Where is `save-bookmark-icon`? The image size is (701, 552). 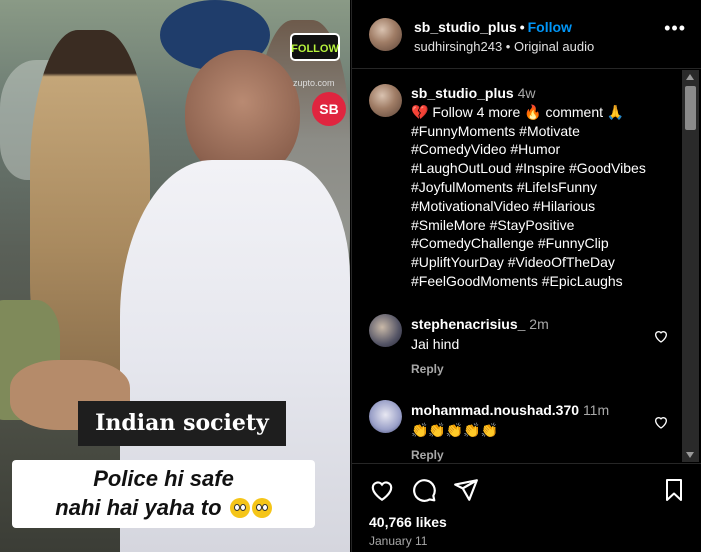
save-bookmark-icon is located at coordinates (674, 490).